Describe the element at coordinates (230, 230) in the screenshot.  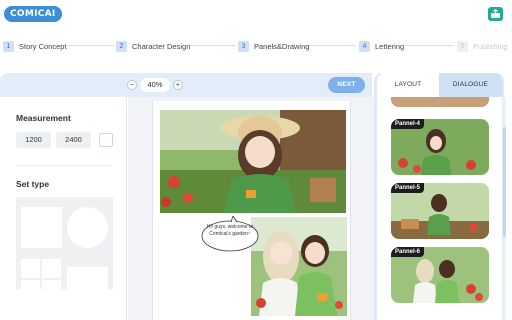
I see `speech-bubble-text: Hi! guys, welcome to Comicai's garden~` at that location.